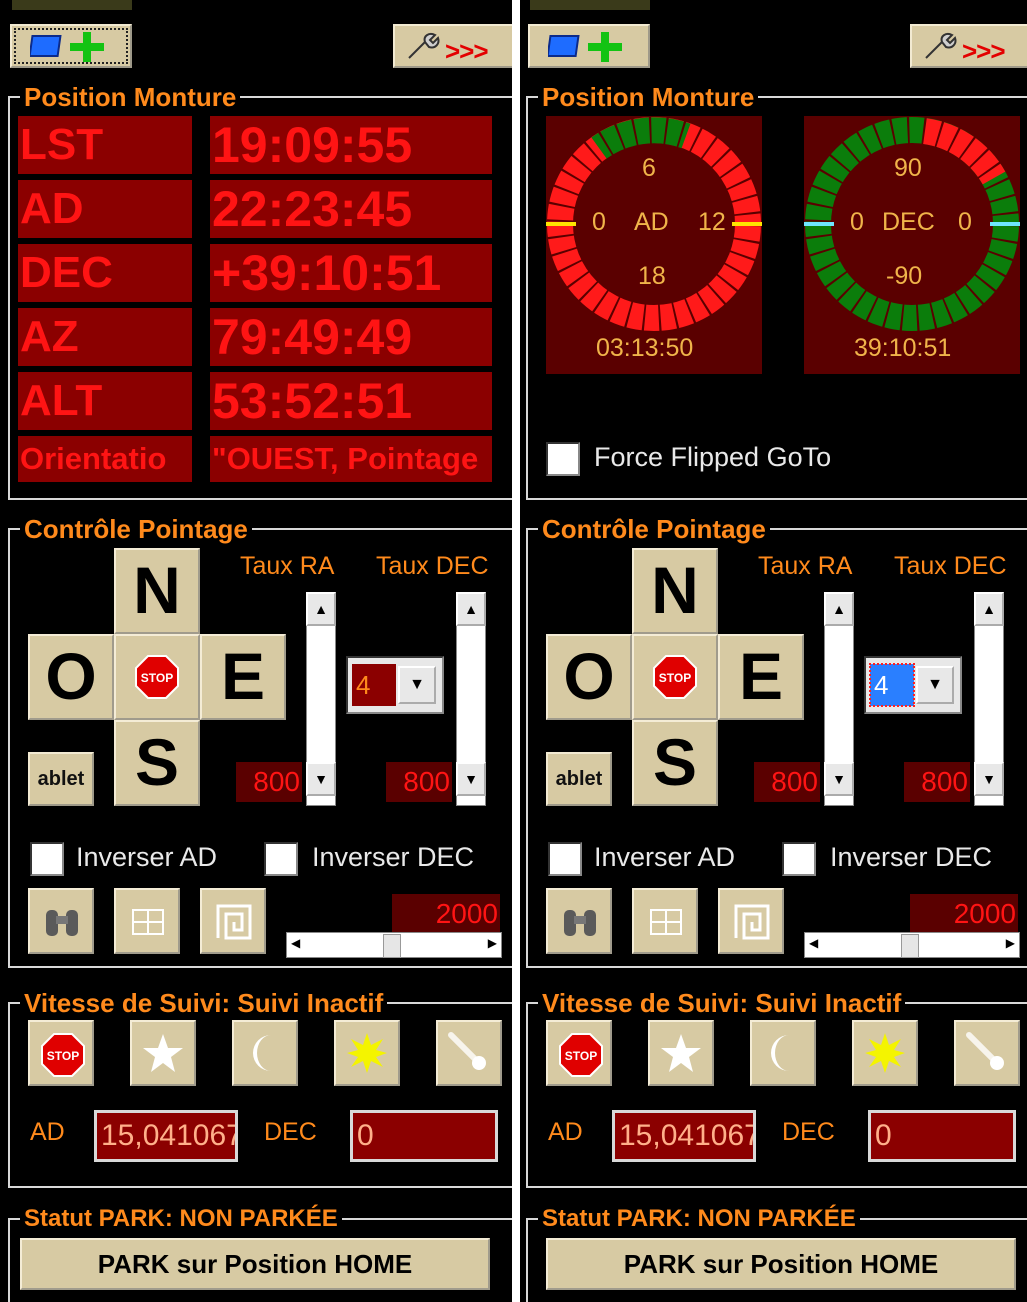  What do you see at coordinates (105, 401) in the screenshot?
I see `alt-label: ALT` at bounding box center [105, 401].